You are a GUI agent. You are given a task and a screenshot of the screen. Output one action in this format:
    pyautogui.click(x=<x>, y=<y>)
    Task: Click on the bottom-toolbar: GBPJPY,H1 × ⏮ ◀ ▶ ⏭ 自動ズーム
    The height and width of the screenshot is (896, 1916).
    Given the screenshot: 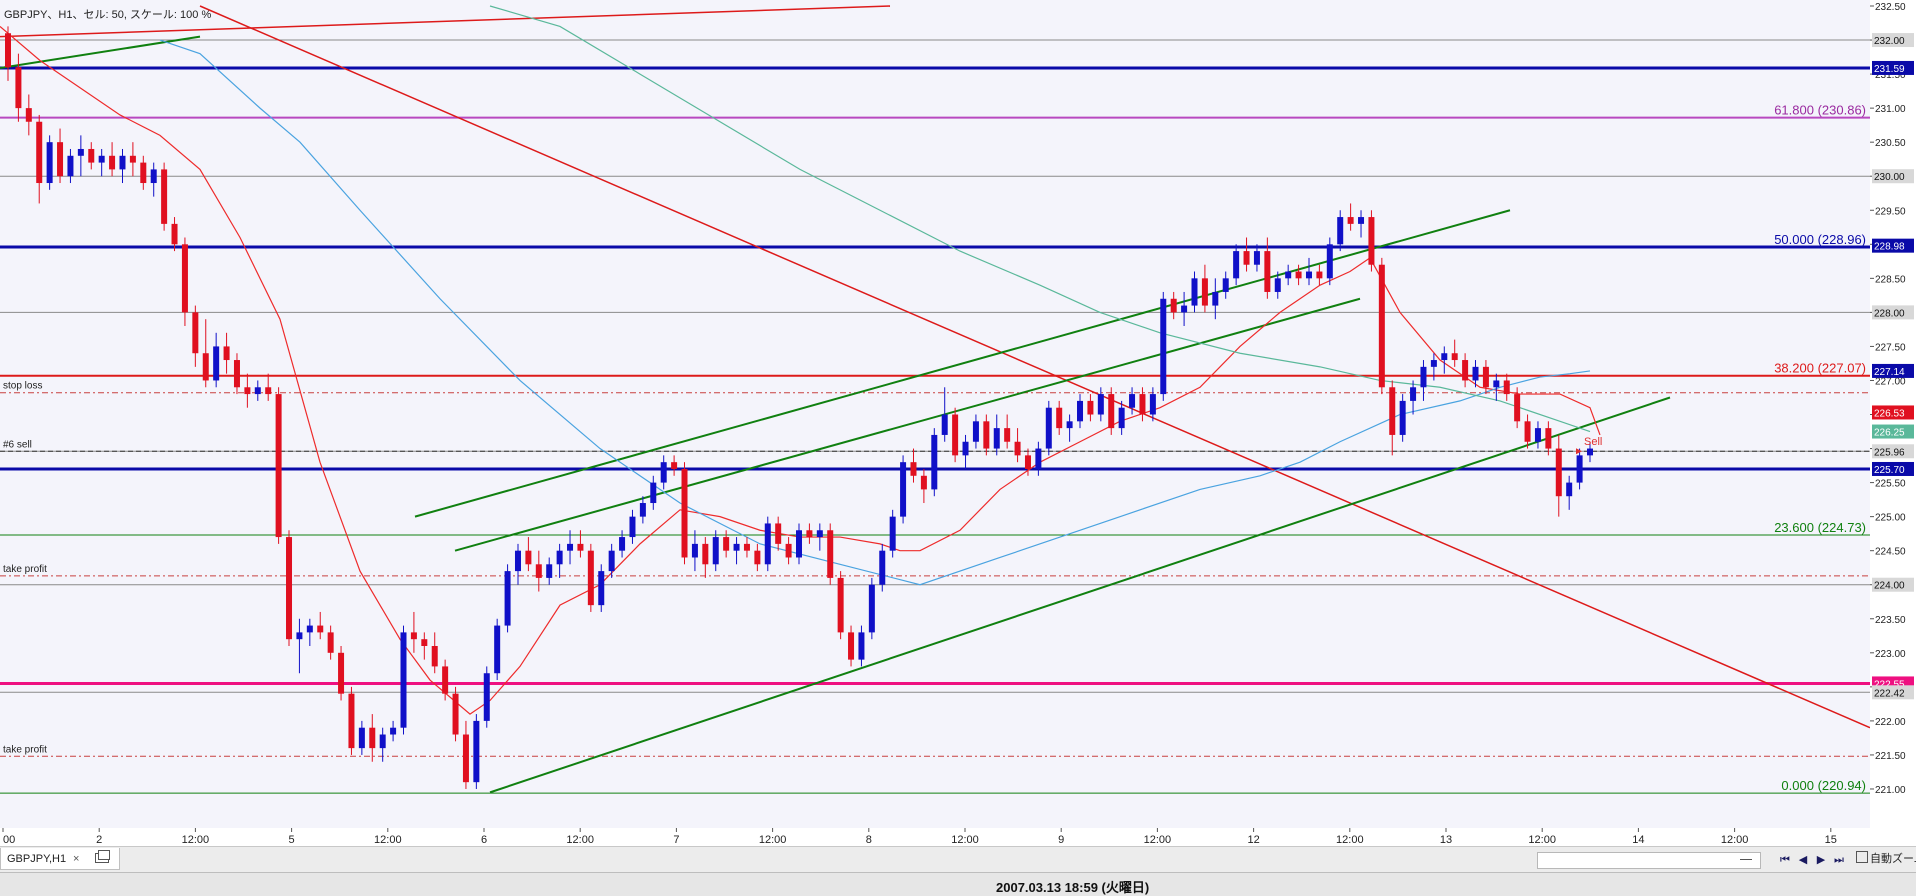 What is the action you would take?
    pyautogui.click(x=958, y=859)
    